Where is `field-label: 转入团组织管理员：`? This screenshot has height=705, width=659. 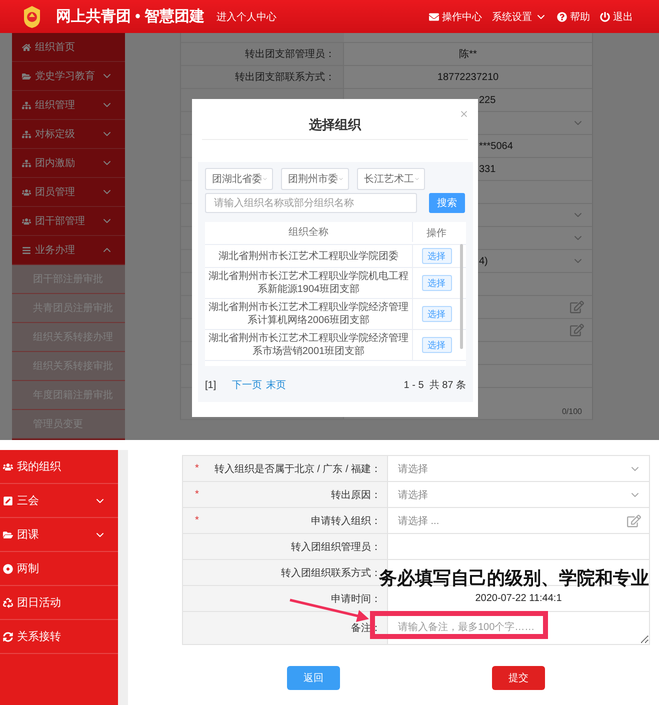 field-label: 转入团组织管理员： is located at coordinates (336, 547).